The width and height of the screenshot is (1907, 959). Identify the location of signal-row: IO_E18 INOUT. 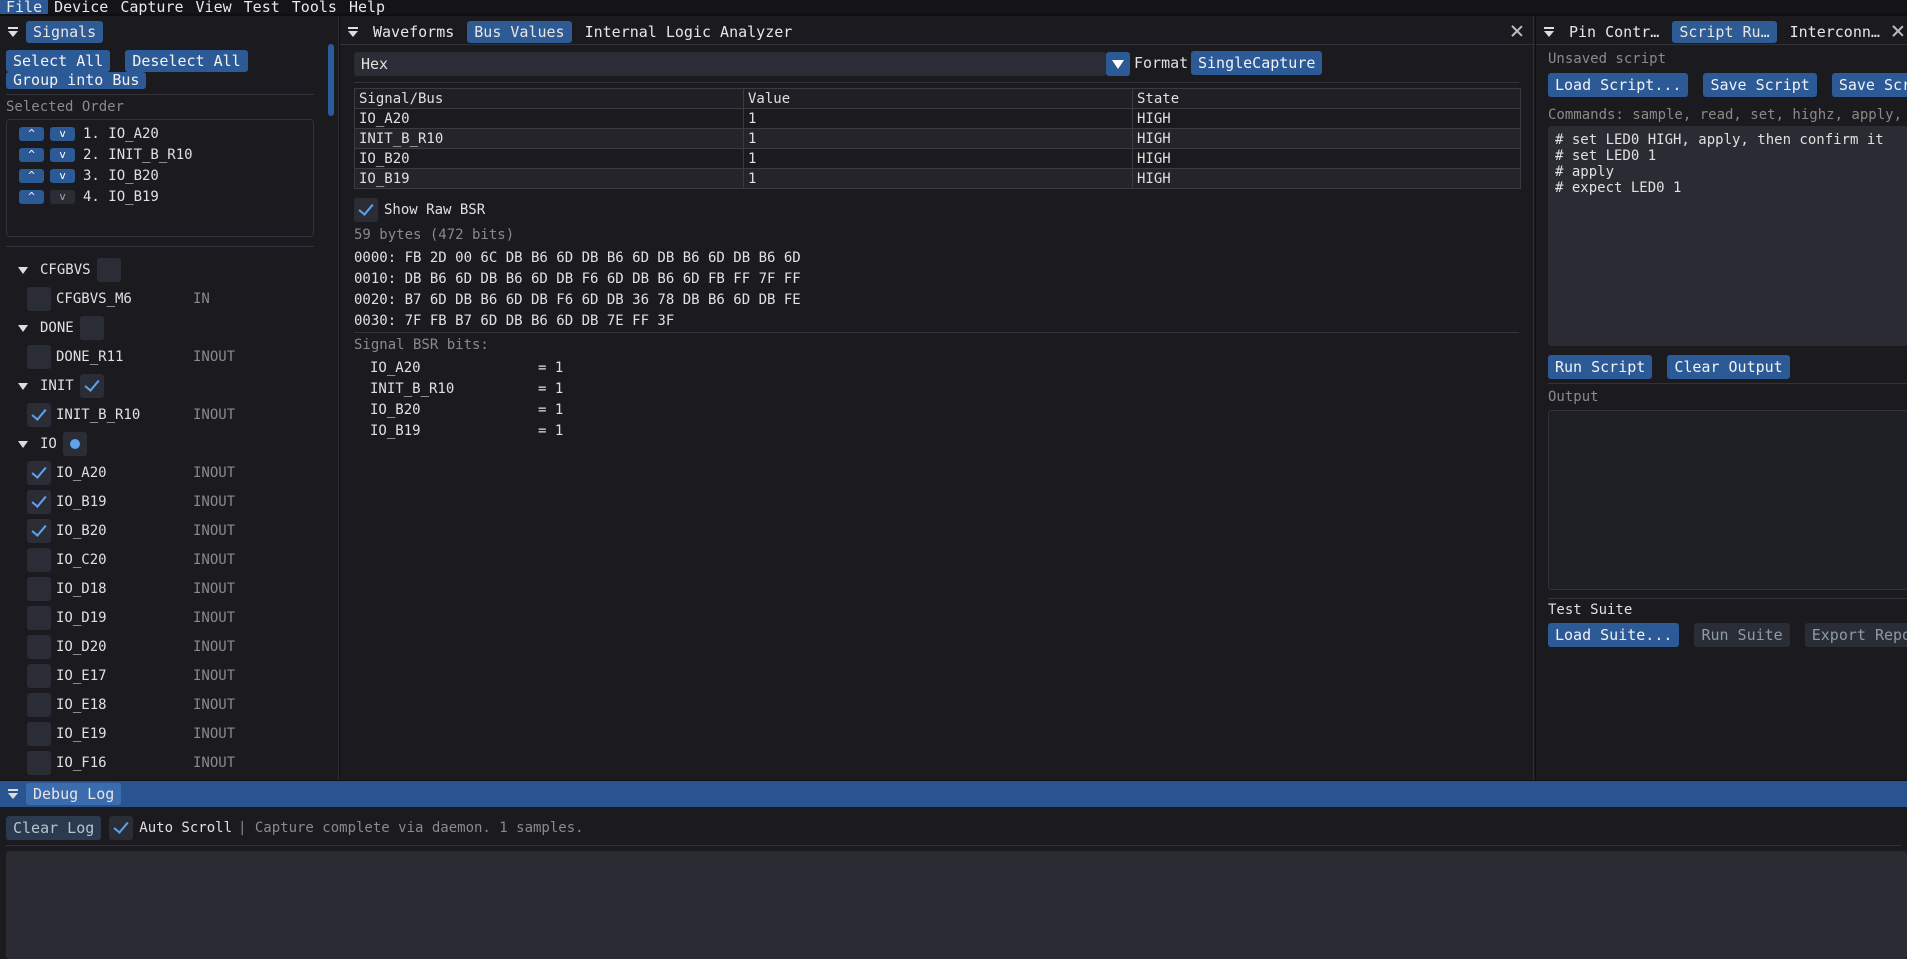
(131, 705).